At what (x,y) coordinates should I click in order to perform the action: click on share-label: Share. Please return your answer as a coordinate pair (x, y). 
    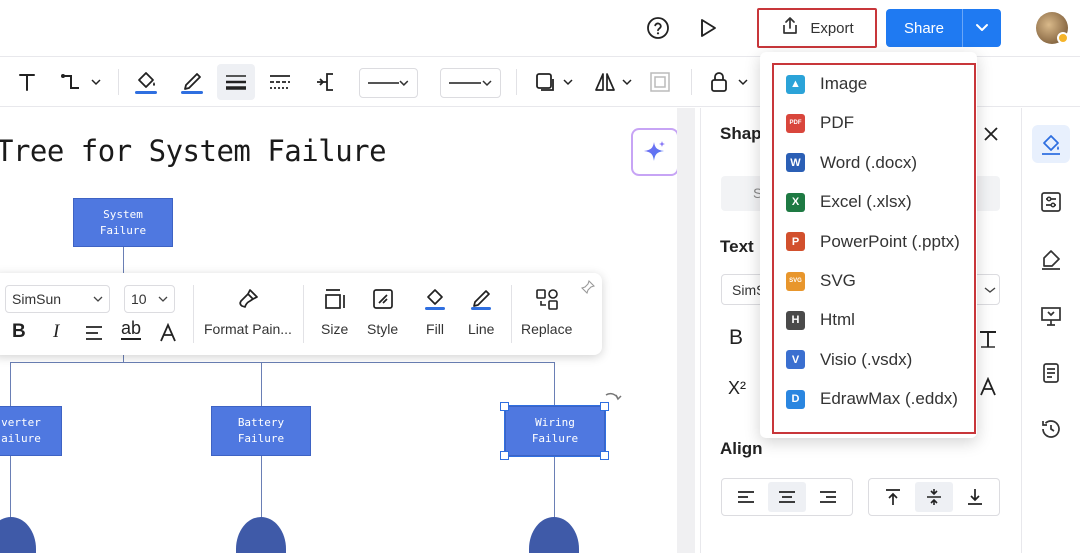
    Looking at the image, I should click on (924, 28).